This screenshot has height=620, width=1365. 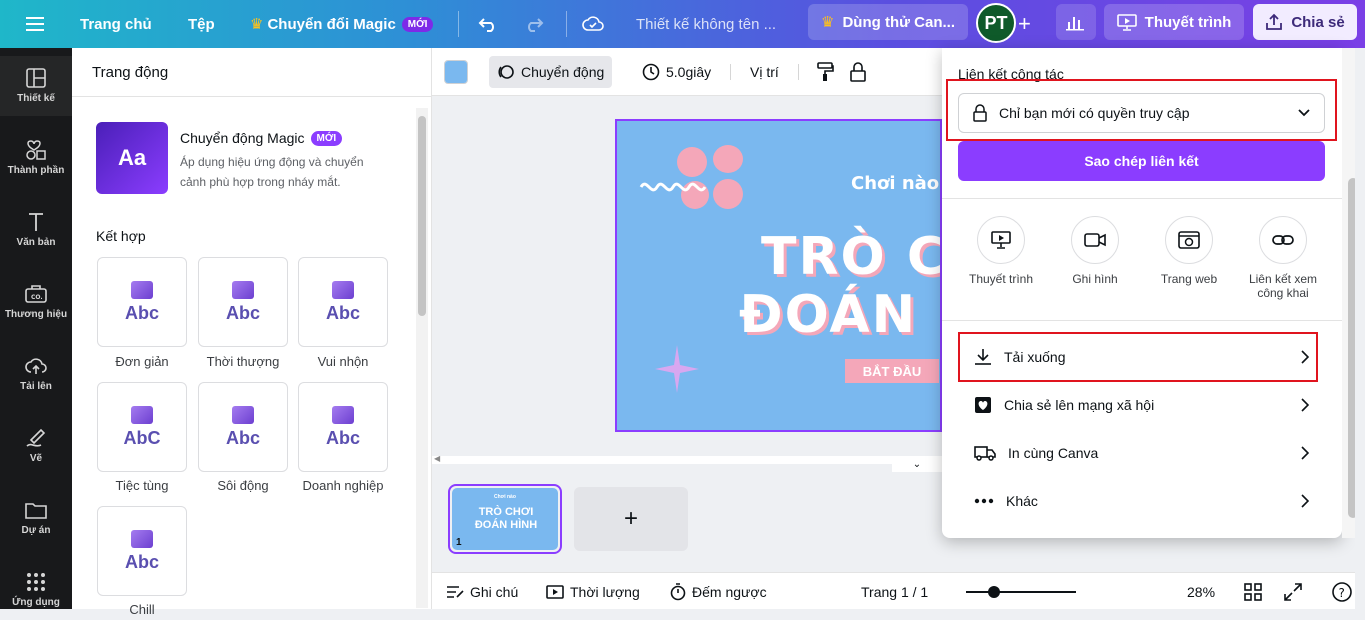 I want to click on position-button: Vị trí, so click(x=764, y=72).